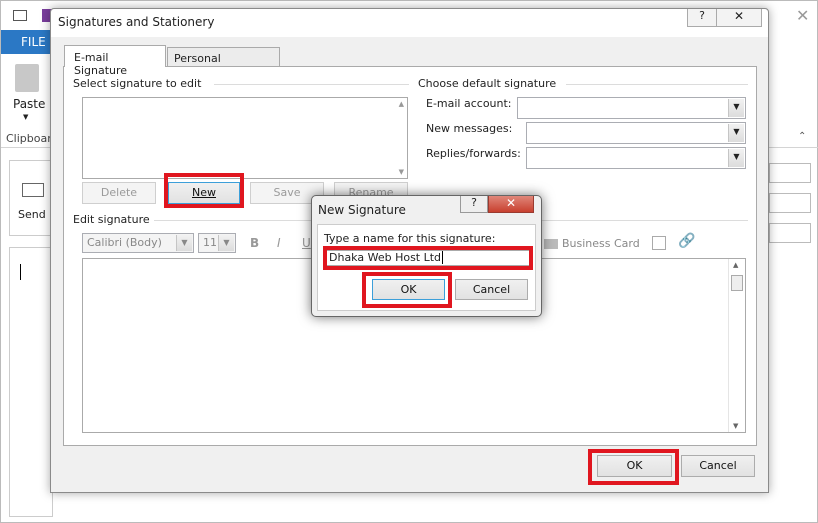 This screenshot has width=818, height=523. I want to click on new-messages-label: New messages:, so click(469, 128).